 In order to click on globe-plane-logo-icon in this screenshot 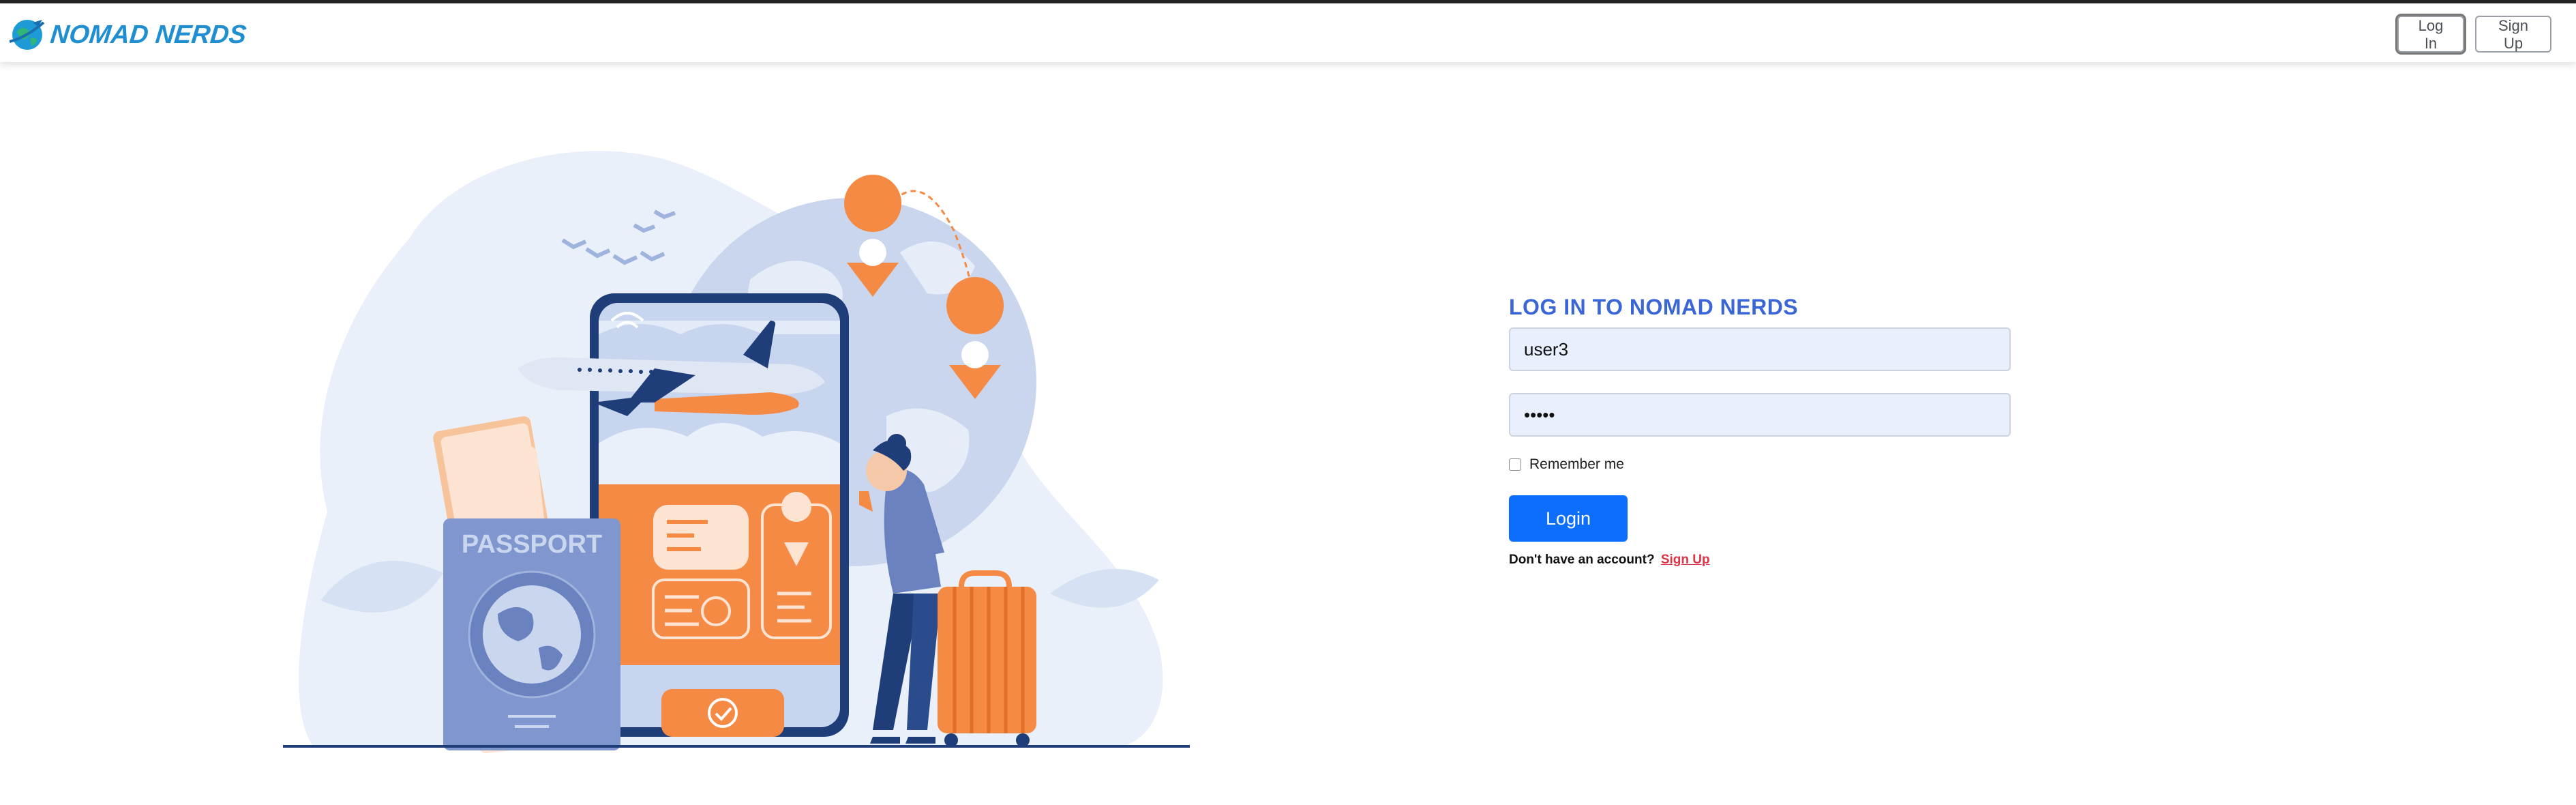, I will do `click(27, 35)`.